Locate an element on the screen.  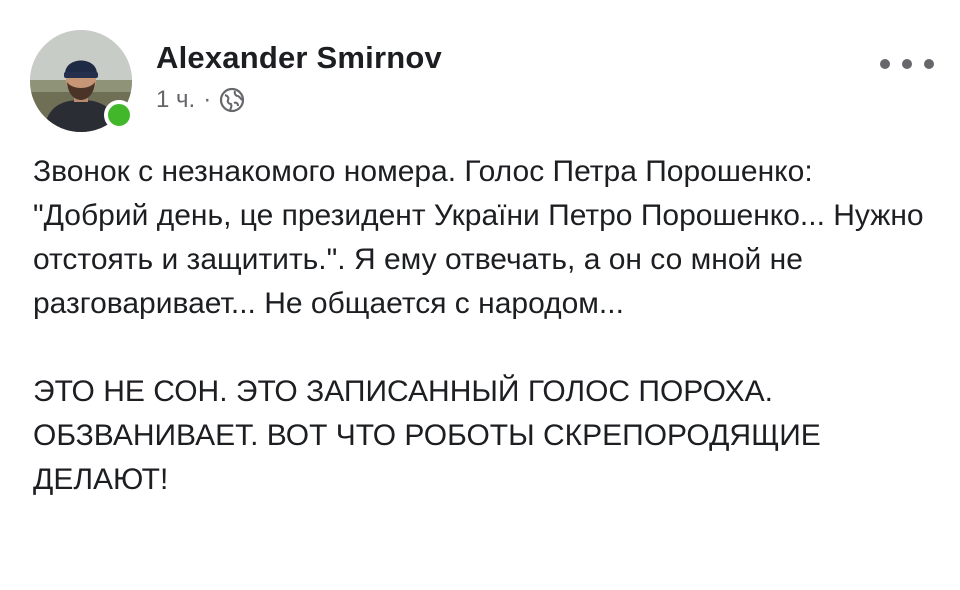
author-name: Alexander Smirnov is located at coordinates (299, 58).